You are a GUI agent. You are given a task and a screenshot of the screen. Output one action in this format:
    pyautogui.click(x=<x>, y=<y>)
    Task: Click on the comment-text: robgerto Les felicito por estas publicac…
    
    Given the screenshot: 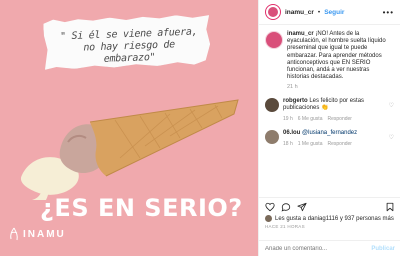 What is the action you would take?
    pyautogui.click(x=333, y=105)
    